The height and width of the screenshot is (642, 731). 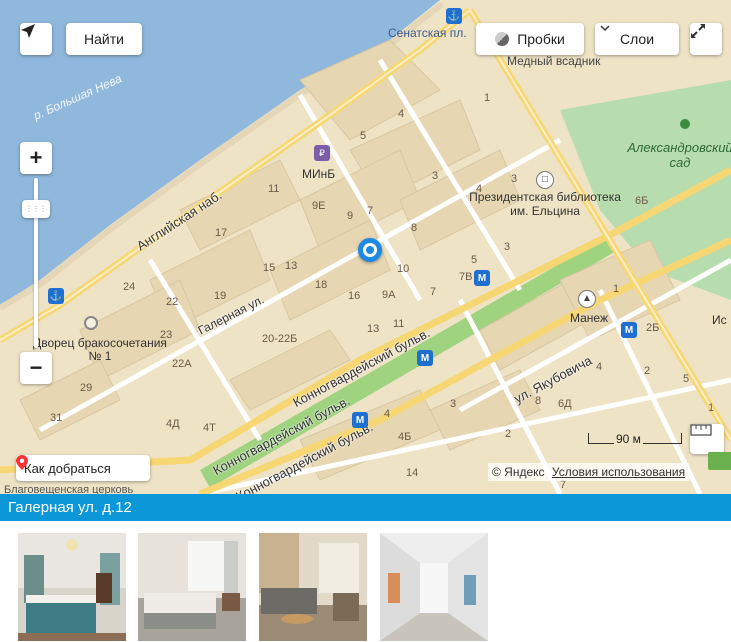 I want to click on book-icon: □, so click(x=545, y=180).